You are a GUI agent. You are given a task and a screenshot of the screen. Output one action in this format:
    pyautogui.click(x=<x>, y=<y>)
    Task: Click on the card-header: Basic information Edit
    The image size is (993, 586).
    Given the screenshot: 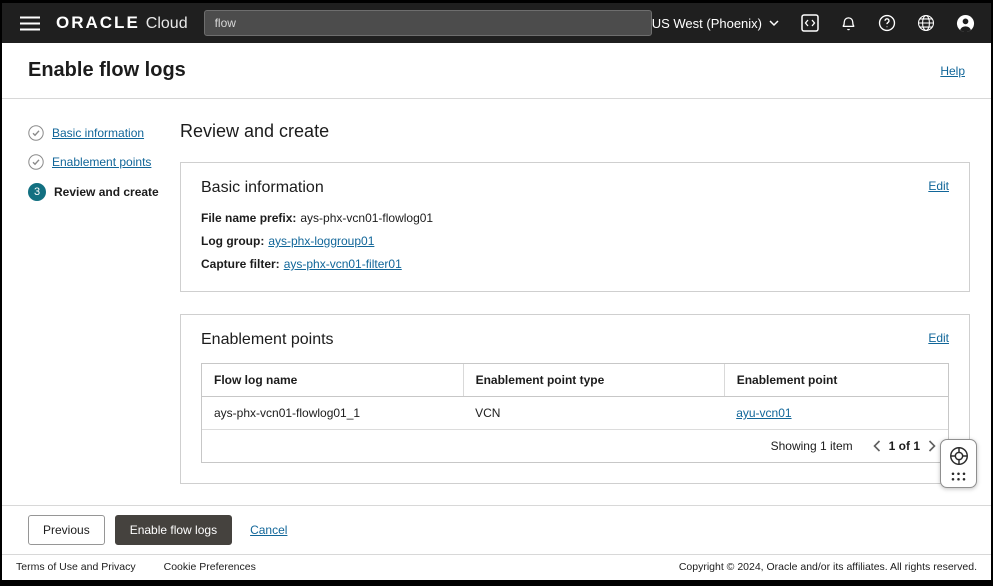 What is the action you would take?
    pyautogui.click(x=575, y=188)
    